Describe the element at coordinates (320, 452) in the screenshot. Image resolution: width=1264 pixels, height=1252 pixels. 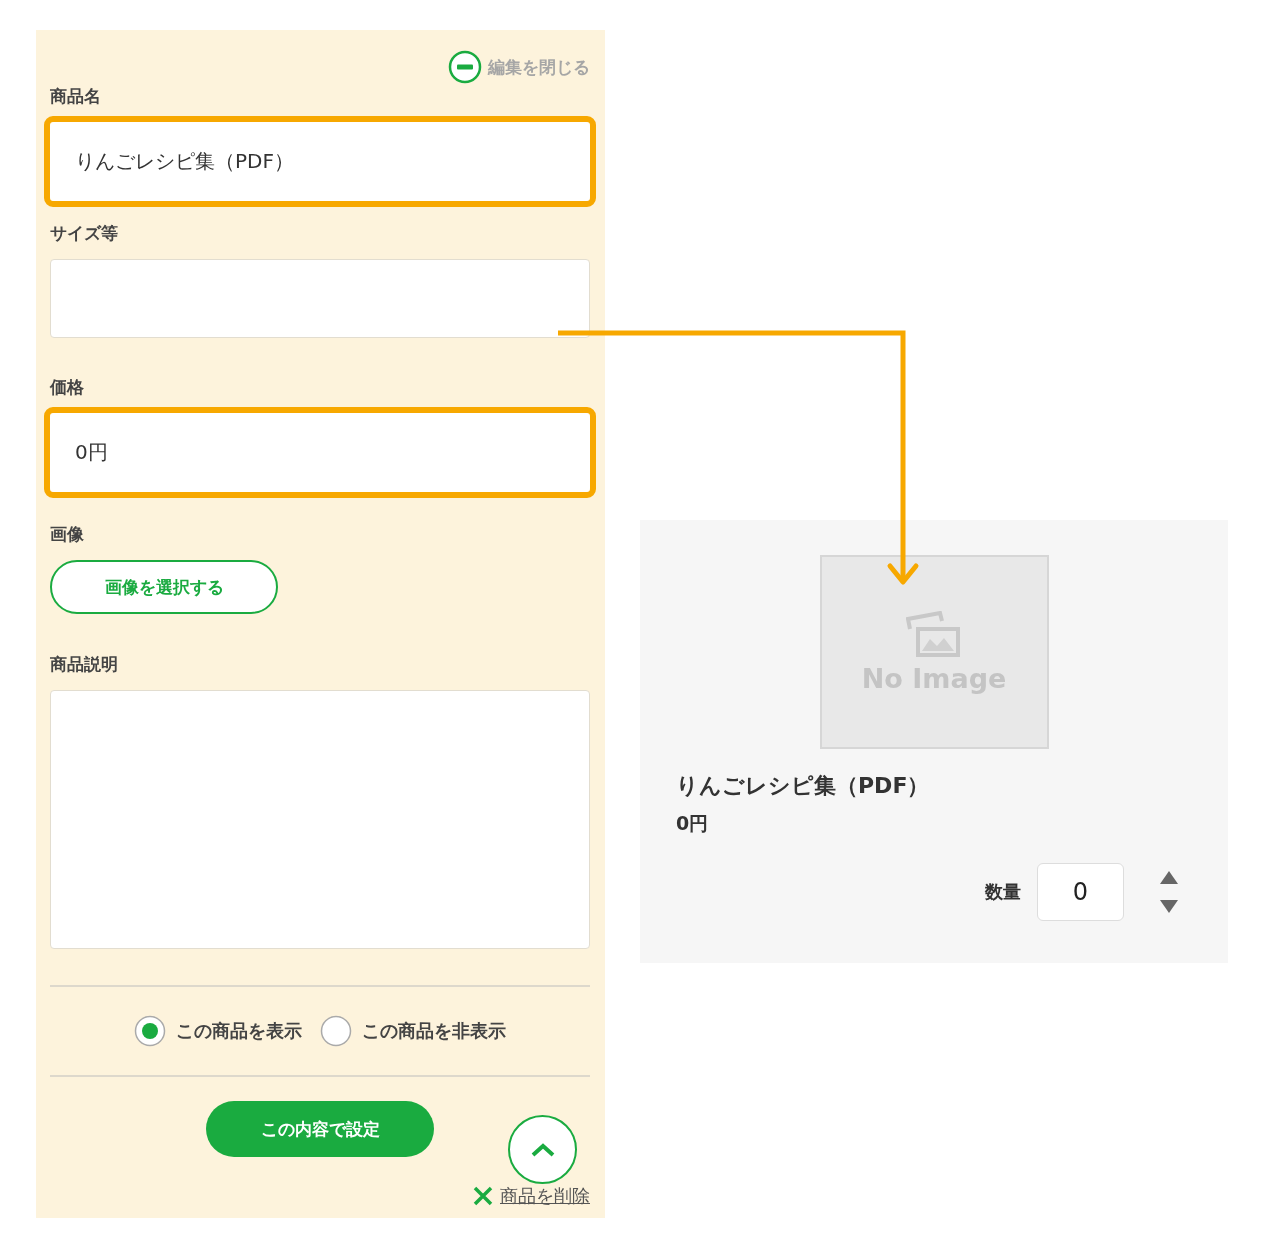
I see `text-field: 0円` at that location.